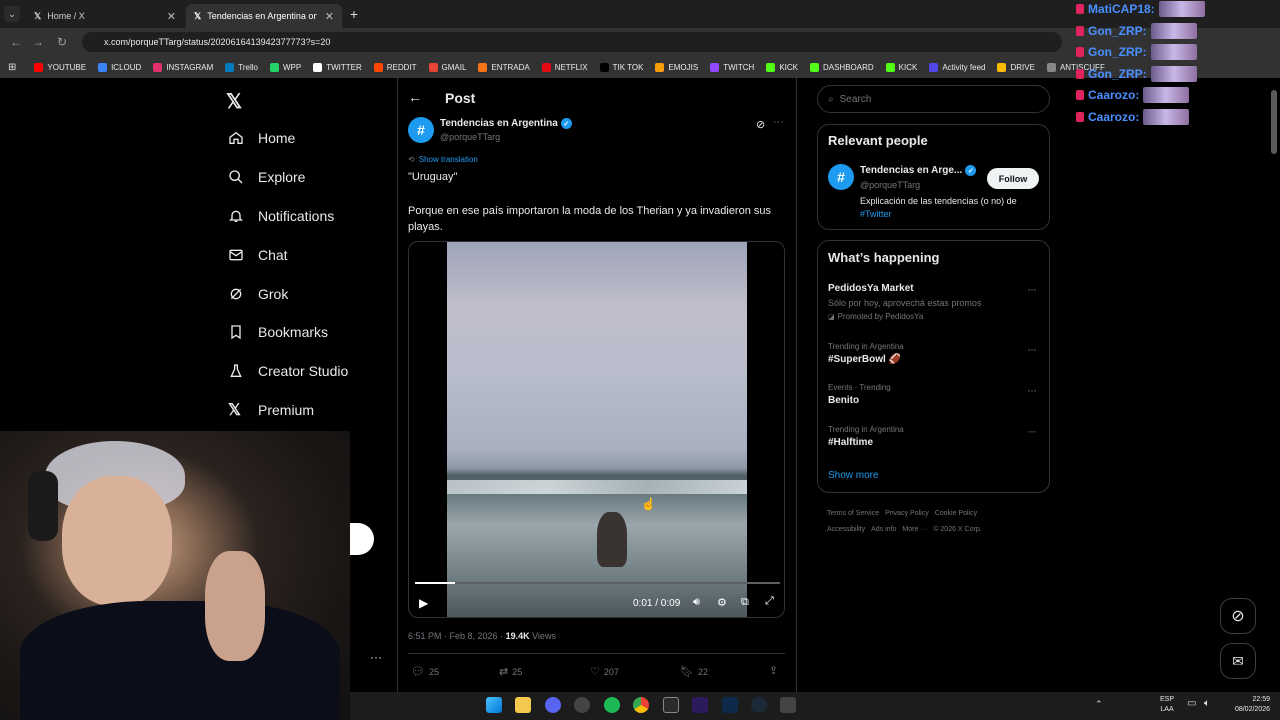 The image size is (1280, 720). Describe the element at coordinates (16, 42) in the screenshot. I see `back-icon: ←` at that location.